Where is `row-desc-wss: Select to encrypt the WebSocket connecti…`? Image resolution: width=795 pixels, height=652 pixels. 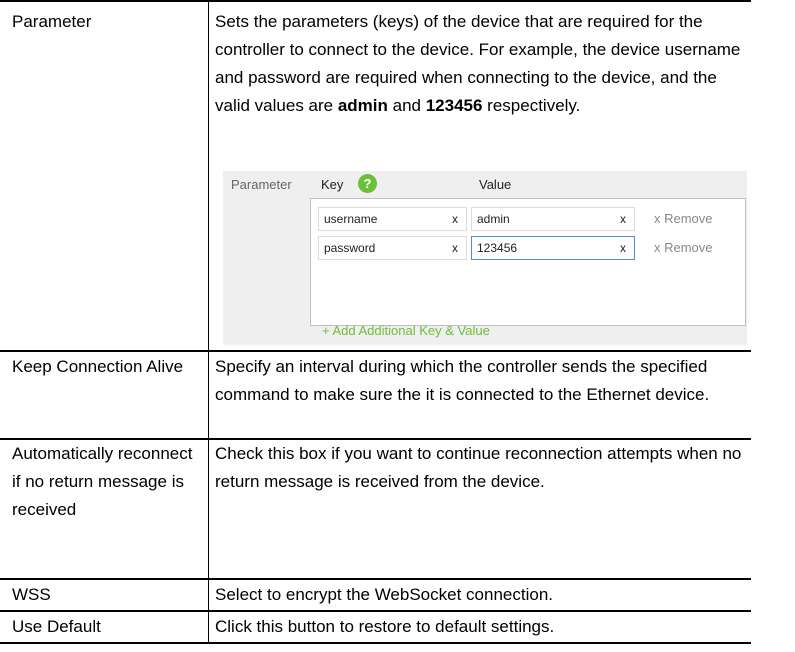
row-desc-wss: Select to encrypt the WebSocket connecti… is located at coordinates (384, 594).